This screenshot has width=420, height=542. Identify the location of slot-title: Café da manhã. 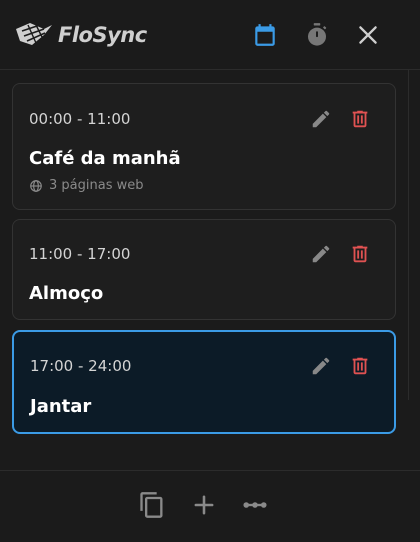
(105, 158).